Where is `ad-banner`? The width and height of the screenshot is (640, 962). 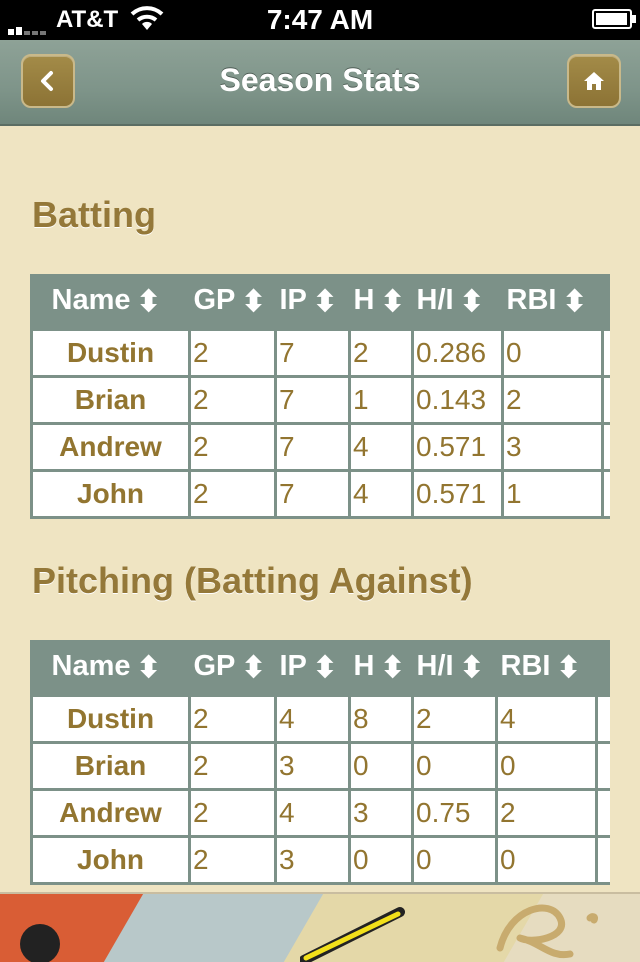
ad-banner is located at coordinates (320, 927).